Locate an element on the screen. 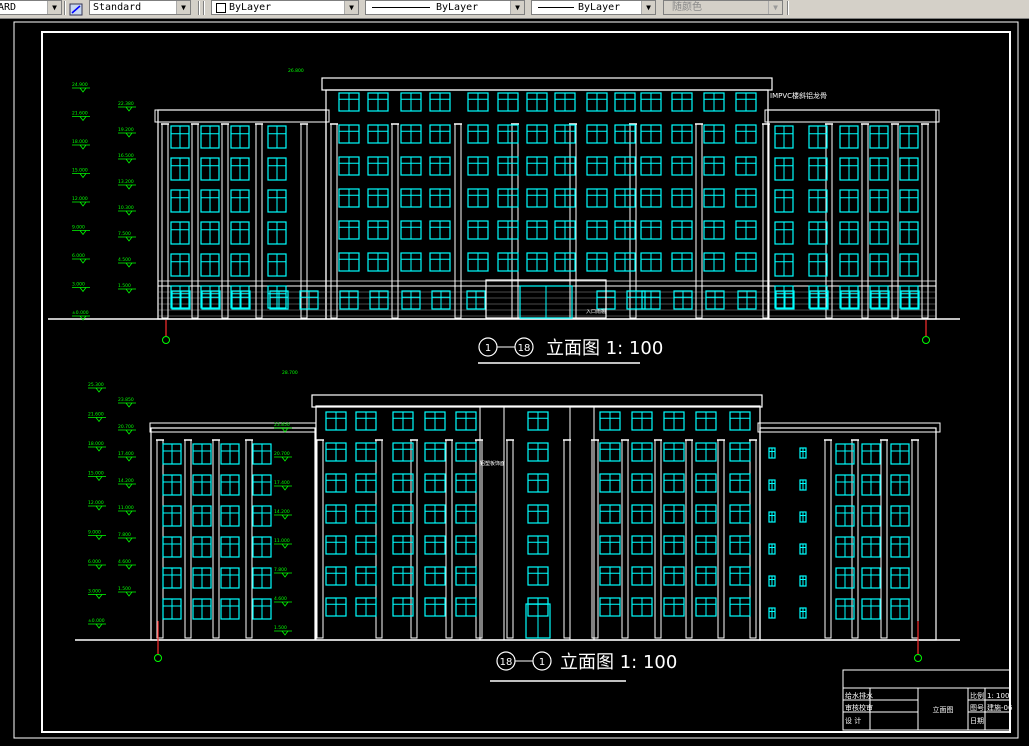 Image resolution: width=1029 pixels, height=746 pixels. lineweight-combo: ByLayer ▼ is located at coordinates (593, 7).